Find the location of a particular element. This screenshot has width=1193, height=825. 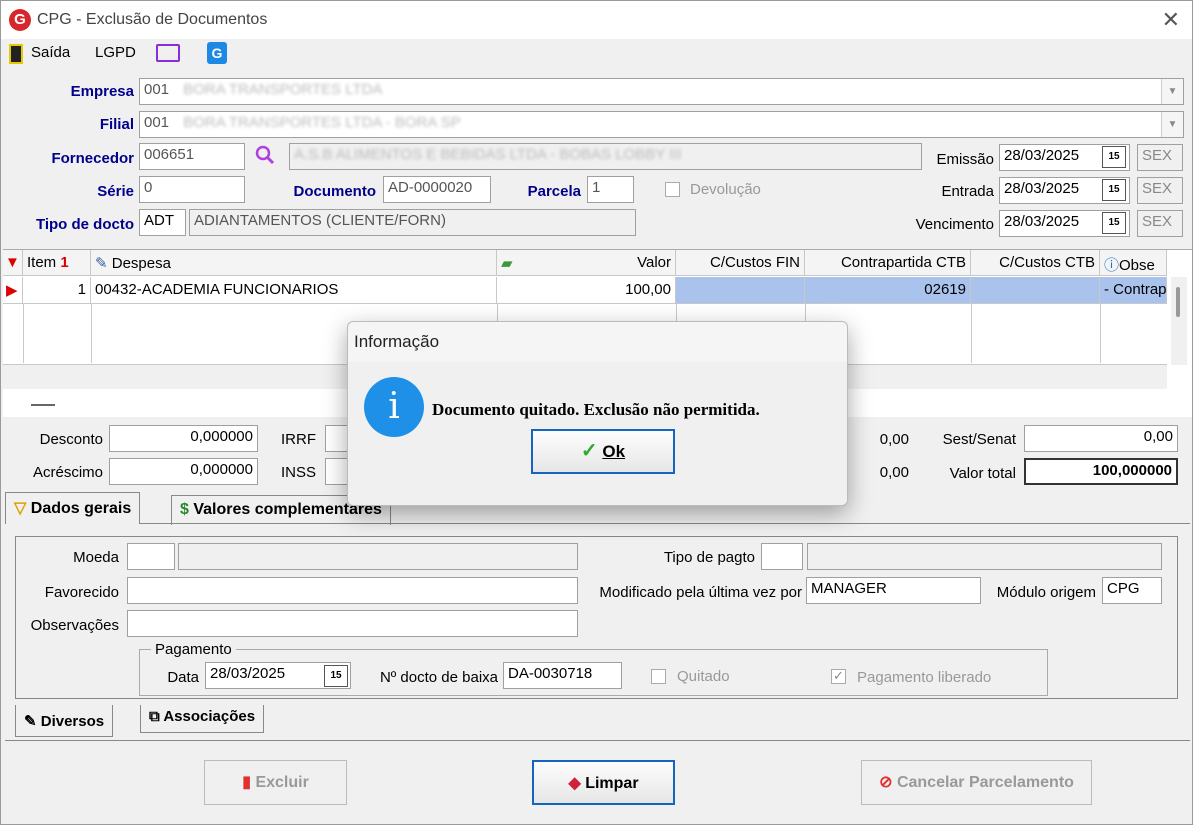

emissao-label: Emissão is located at coordinates (965, 159).